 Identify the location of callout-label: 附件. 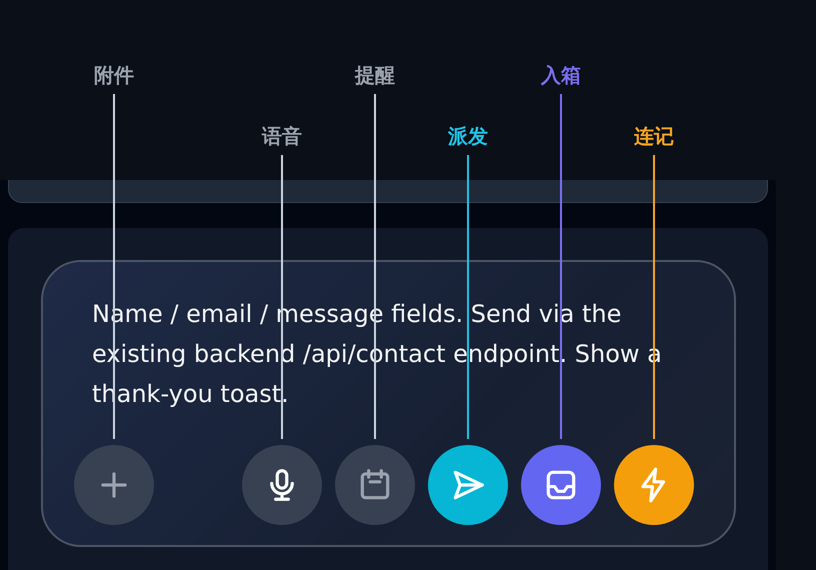
(114, 75).